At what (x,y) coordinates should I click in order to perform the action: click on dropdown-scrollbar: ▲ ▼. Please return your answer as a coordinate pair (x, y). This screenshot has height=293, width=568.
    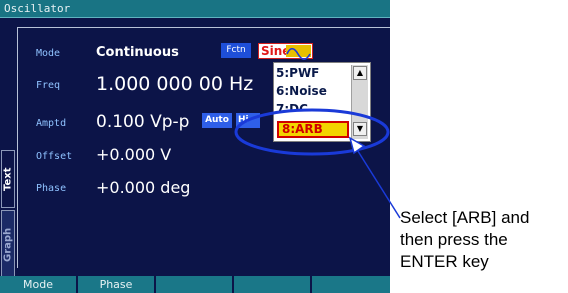
    Looking at the image, I should click on (359, 102).